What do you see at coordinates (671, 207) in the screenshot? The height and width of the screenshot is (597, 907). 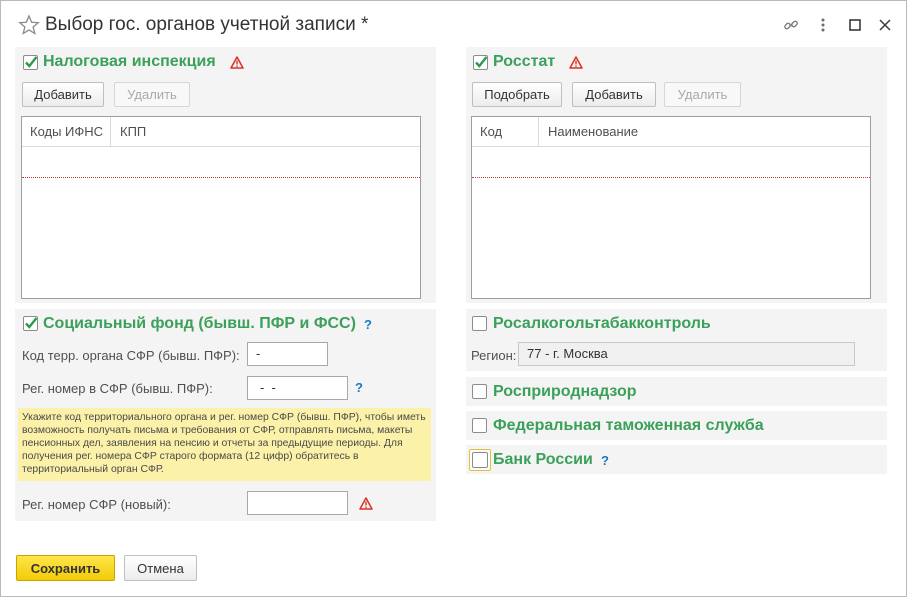 I see `rosstat-table: Код Наименование` at bounding box center [671, 207].